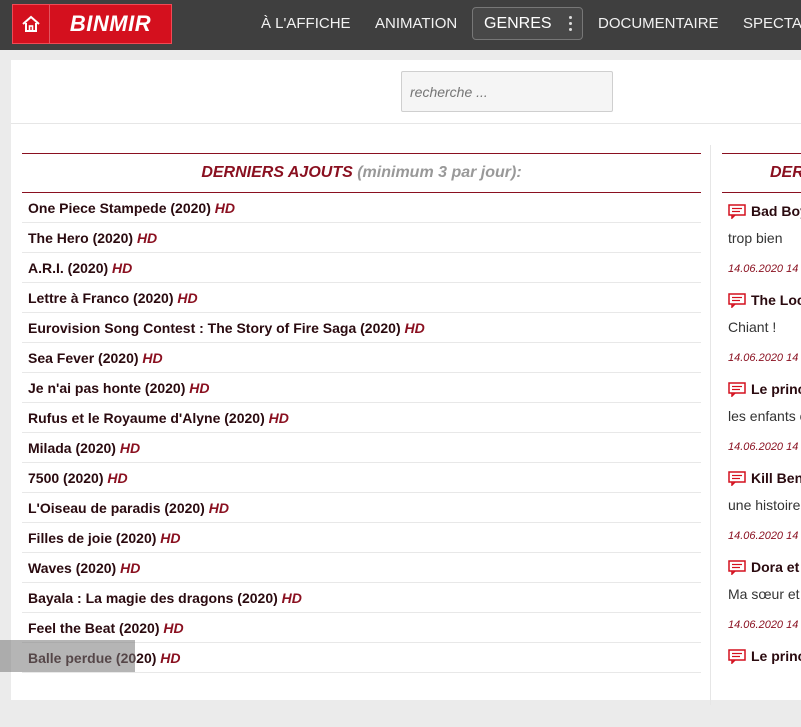 The image size is (801, 727). Describe the element at coordinates (439, 172) in the screenshot. I see `latest-additions-subtitle: (minimum 3 par jour):` at that location.